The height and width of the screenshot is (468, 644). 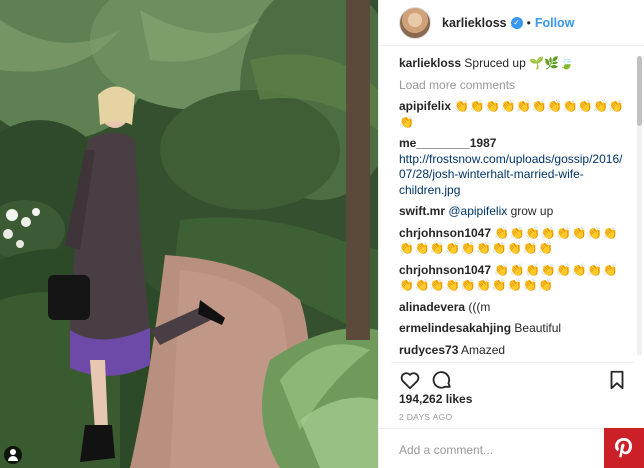 What do you see at coordinates (538, 328) in the screenshot?
I see `comment-text: Beautiful` at bounding box center [538, 328].